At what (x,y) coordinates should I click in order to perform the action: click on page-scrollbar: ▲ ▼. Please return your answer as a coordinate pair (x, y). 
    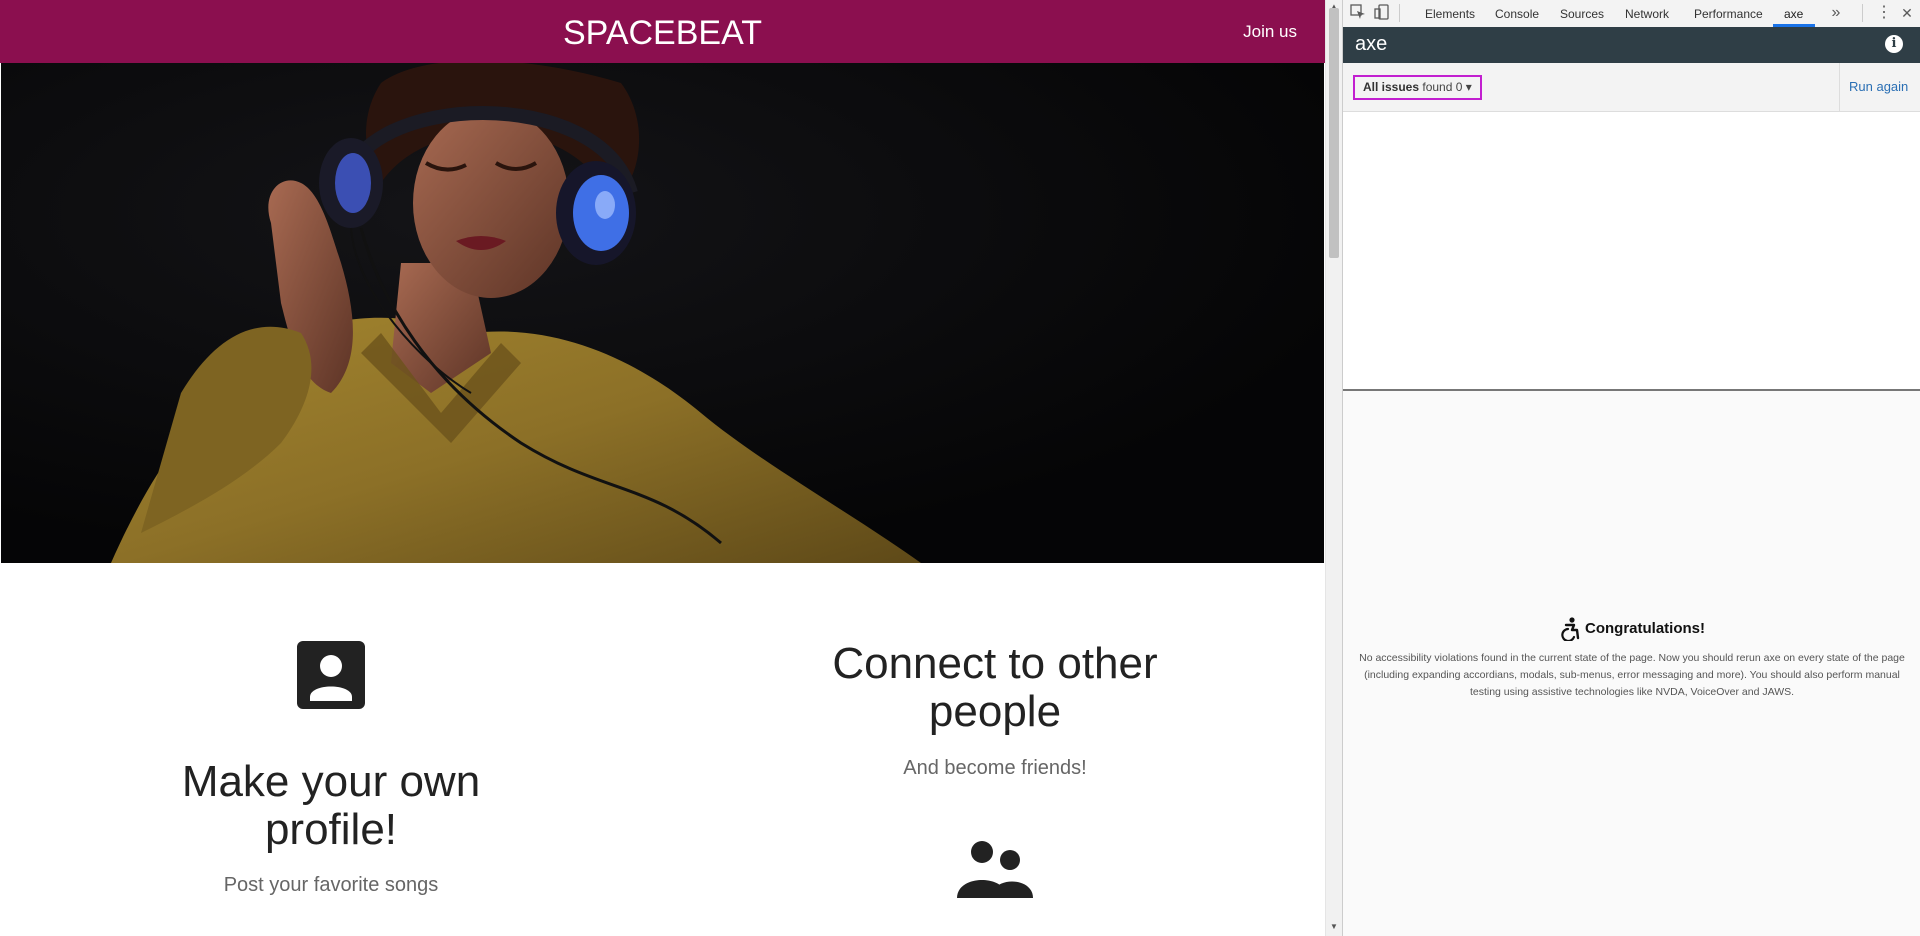
    Looking at the image, I should click on (1334, 468).